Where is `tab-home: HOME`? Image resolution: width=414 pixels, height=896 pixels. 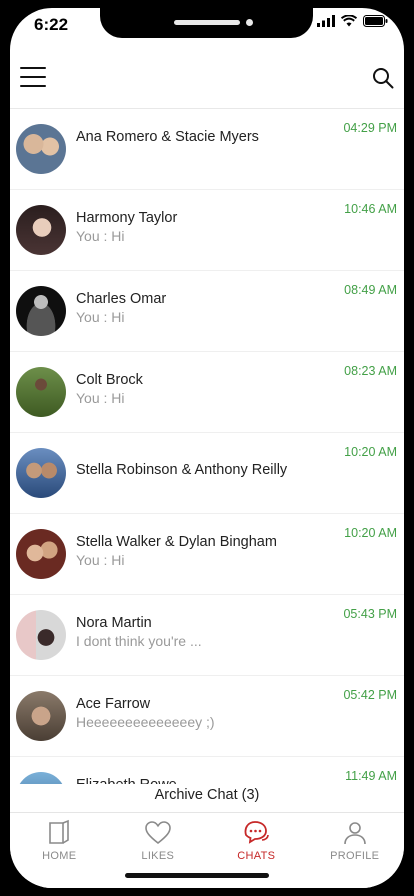 tab-home: HOME is located at coordinates (59, 850).